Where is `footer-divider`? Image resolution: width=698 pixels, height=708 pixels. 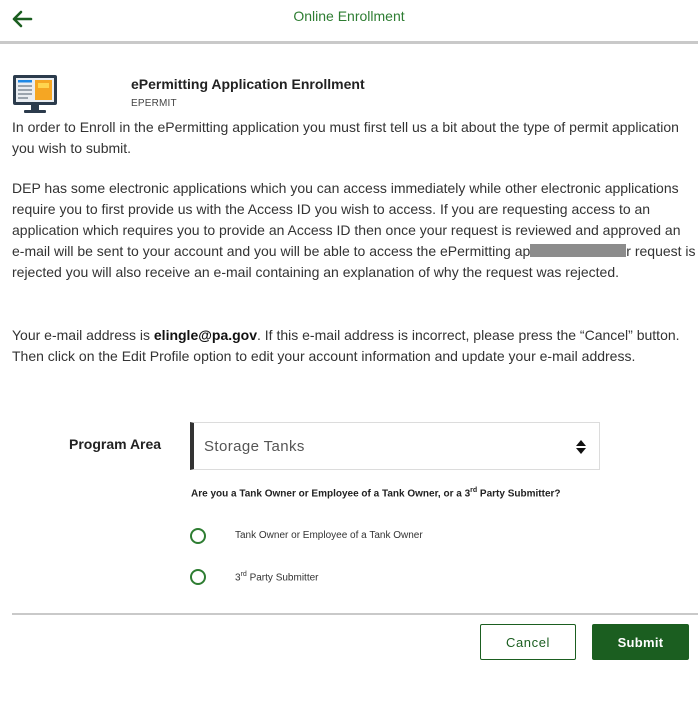
footer-divider is located at coordinates (355, 614).